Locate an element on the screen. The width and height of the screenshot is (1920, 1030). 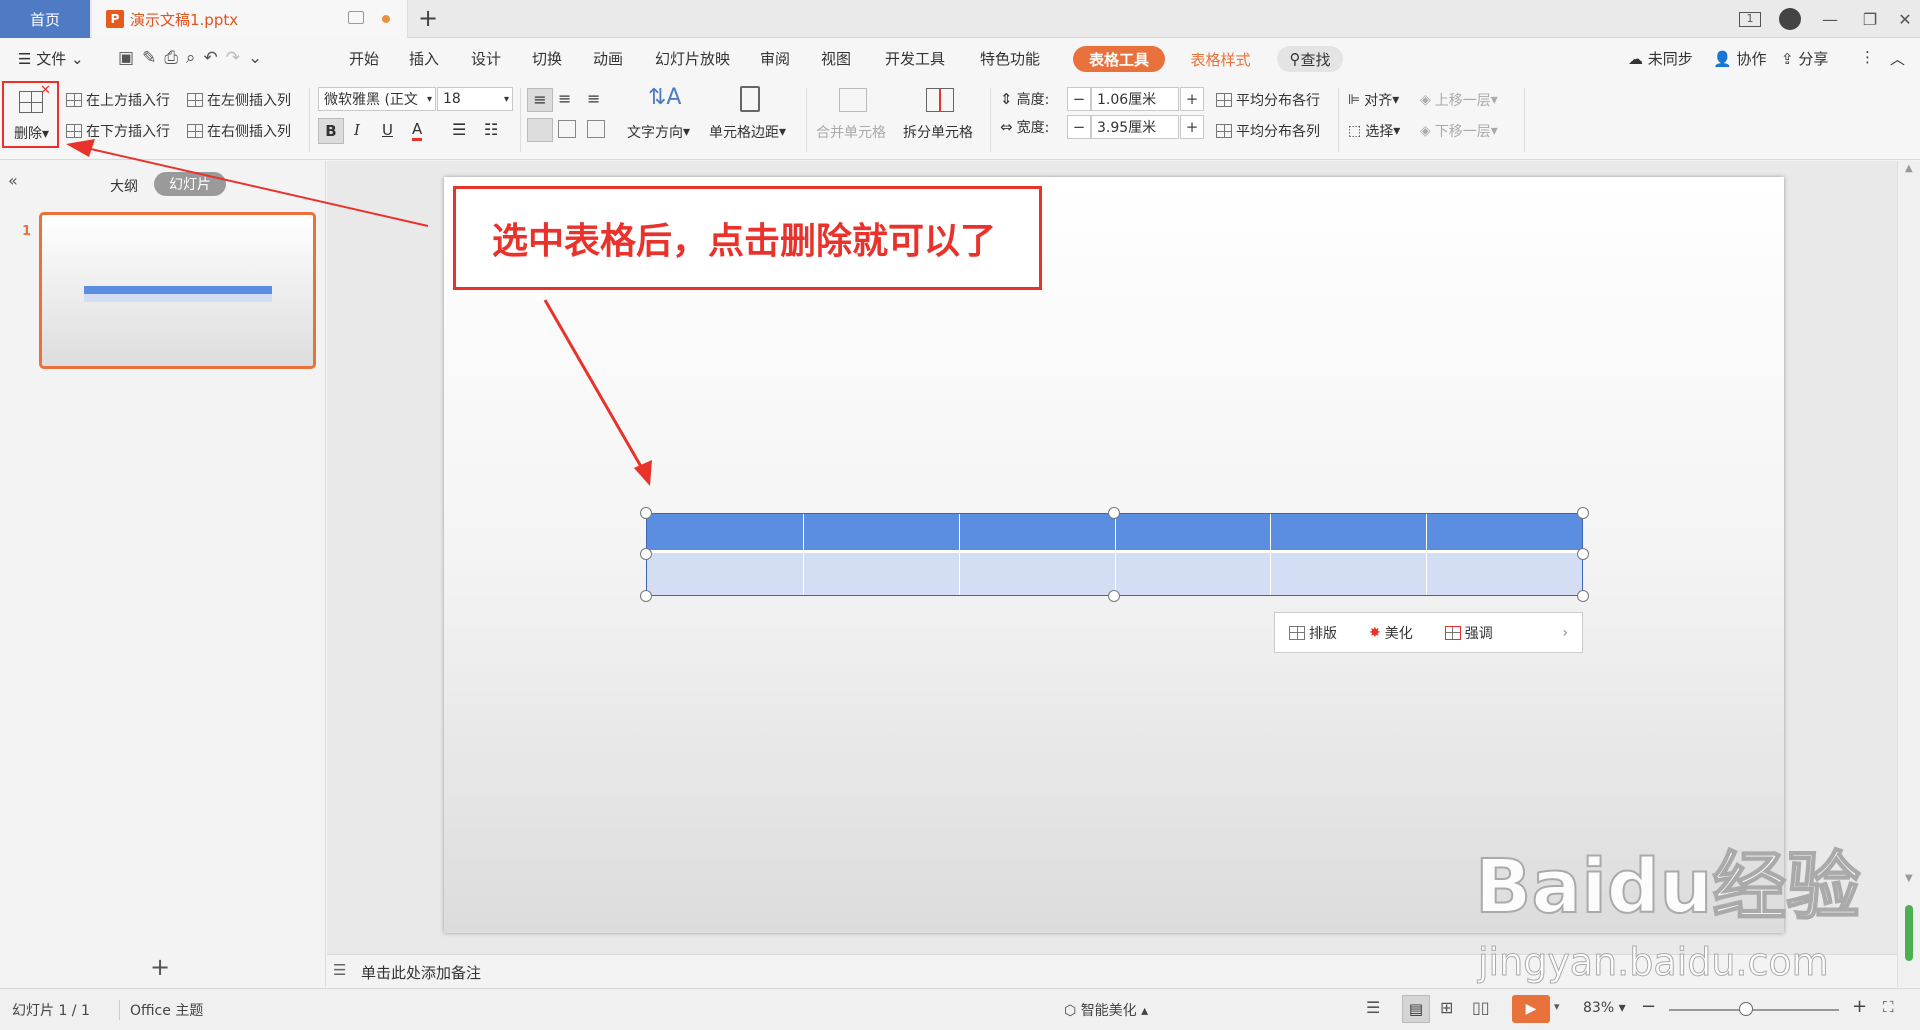
arrow-line-to-delete is located at coordinates (255, 186).